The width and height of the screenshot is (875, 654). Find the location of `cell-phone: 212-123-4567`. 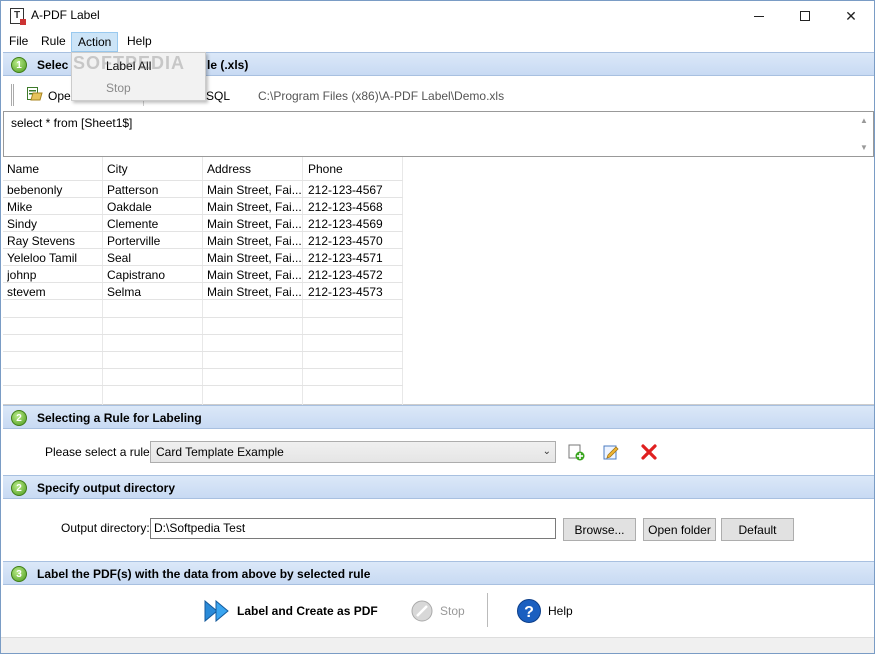

cell-phone: 212-123-4567 is located at coordinates (345, 190).